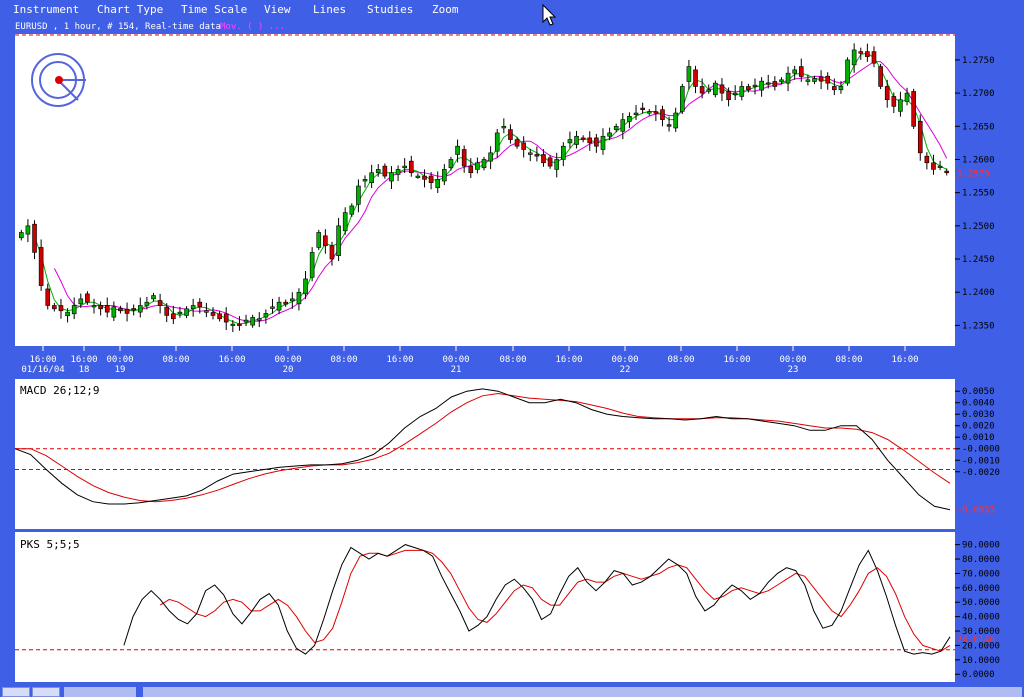  I want to click on instrument-header: EURUSD , 1 hour, # 154, Real-time data, so click(118, 27).